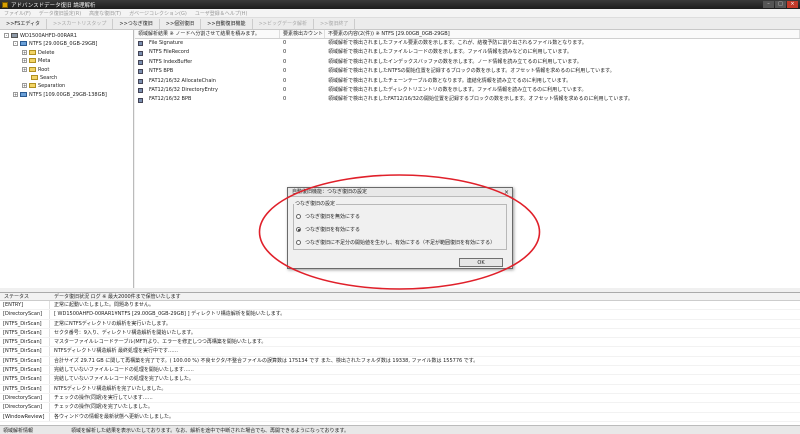 The height and width of the screenshot is (434, 800). What do you see at coordinates (52, 86) in the screenshot?
I see `tree-item-label: Separation` at bounding box center [52, 86].